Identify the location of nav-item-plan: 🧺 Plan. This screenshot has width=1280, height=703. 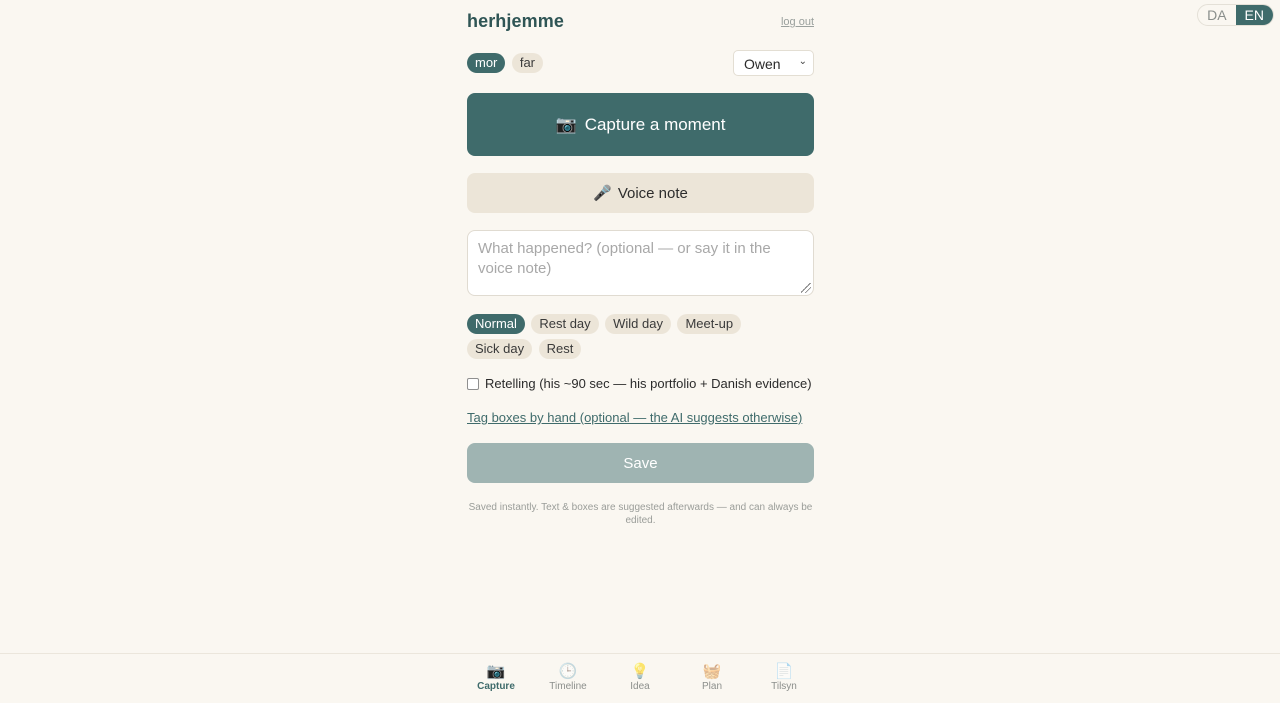
(712, 678).